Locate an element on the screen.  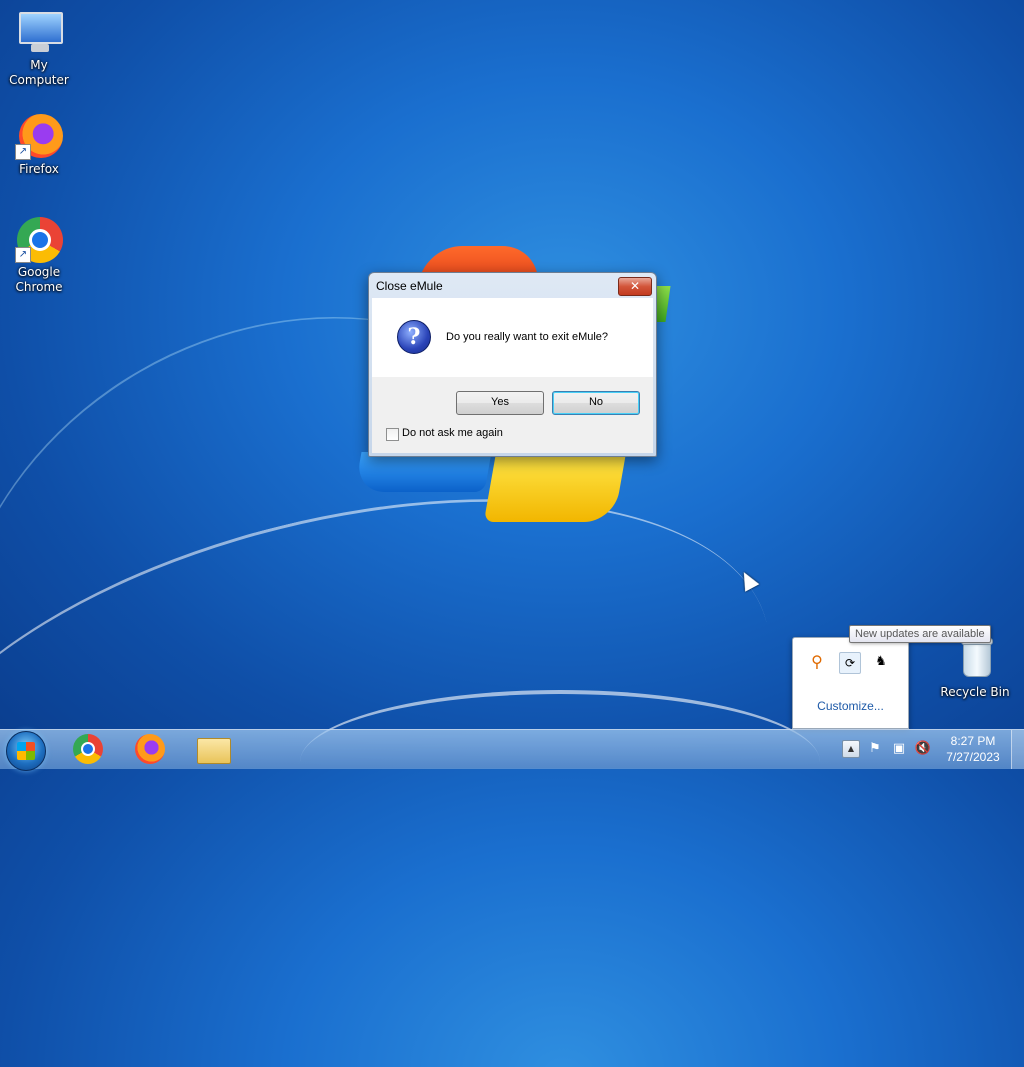
action-center-flag-icon: ⚑ is located at coordinates (875, 749).